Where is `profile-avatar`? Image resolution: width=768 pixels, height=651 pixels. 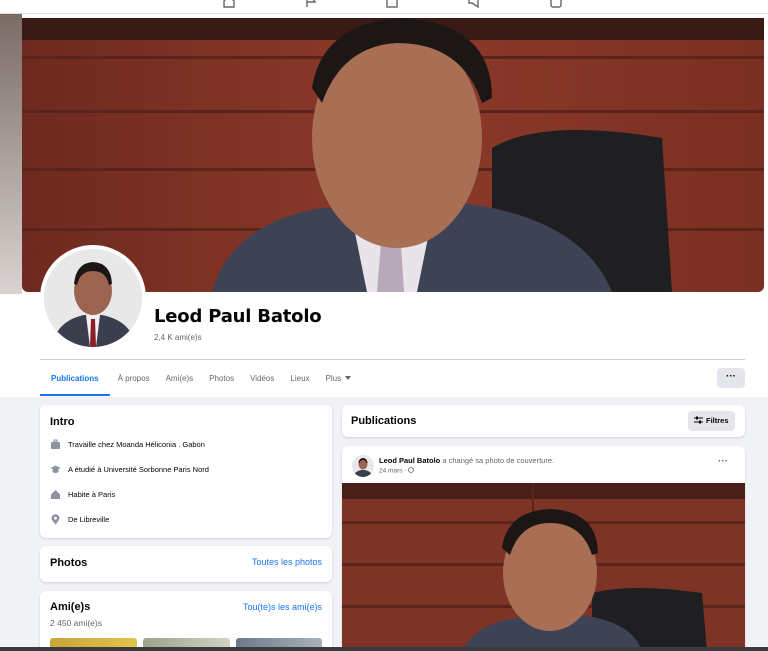
profile-avatar is located at coordinates (93, 298).